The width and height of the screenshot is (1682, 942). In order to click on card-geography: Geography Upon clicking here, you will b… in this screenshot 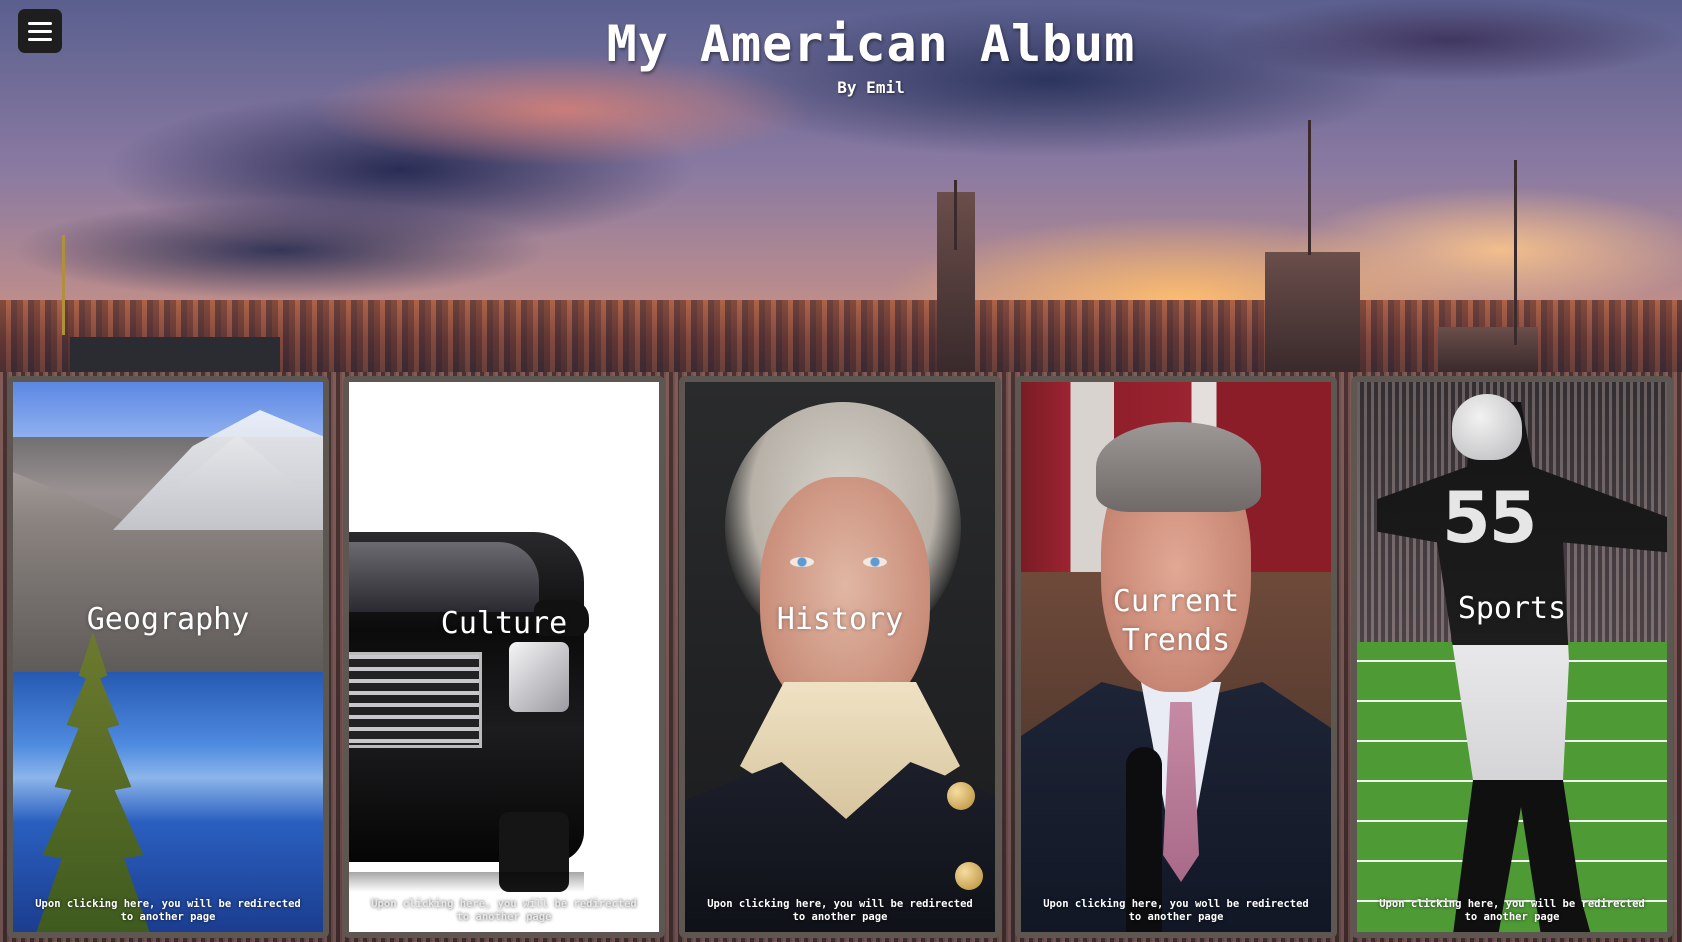, I will do `click(168, 657)`.